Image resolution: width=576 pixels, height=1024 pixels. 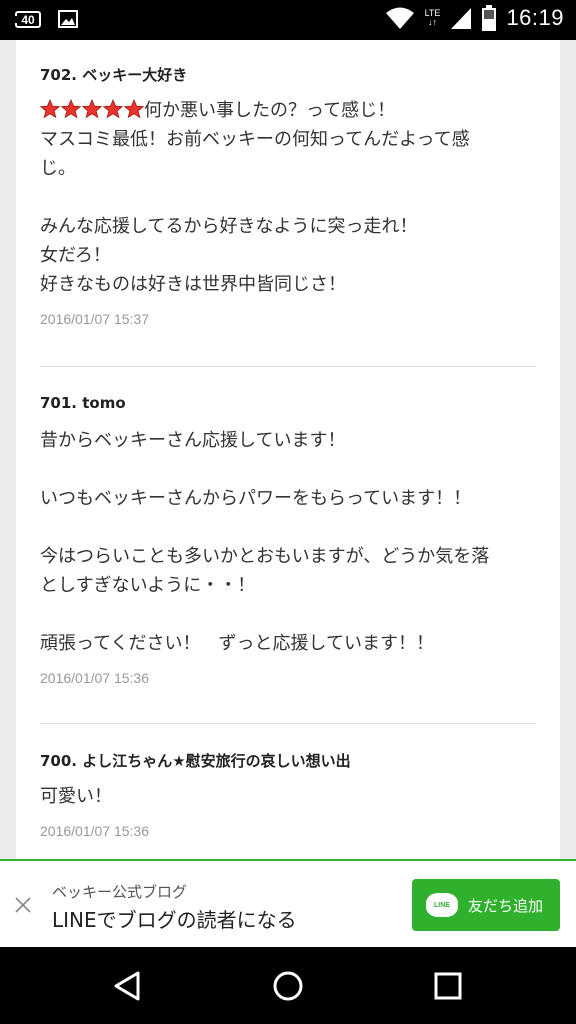 I want to click on comment-line: 好きなものは好きは世界中皆同じさ！, so click(x=193, y=284).